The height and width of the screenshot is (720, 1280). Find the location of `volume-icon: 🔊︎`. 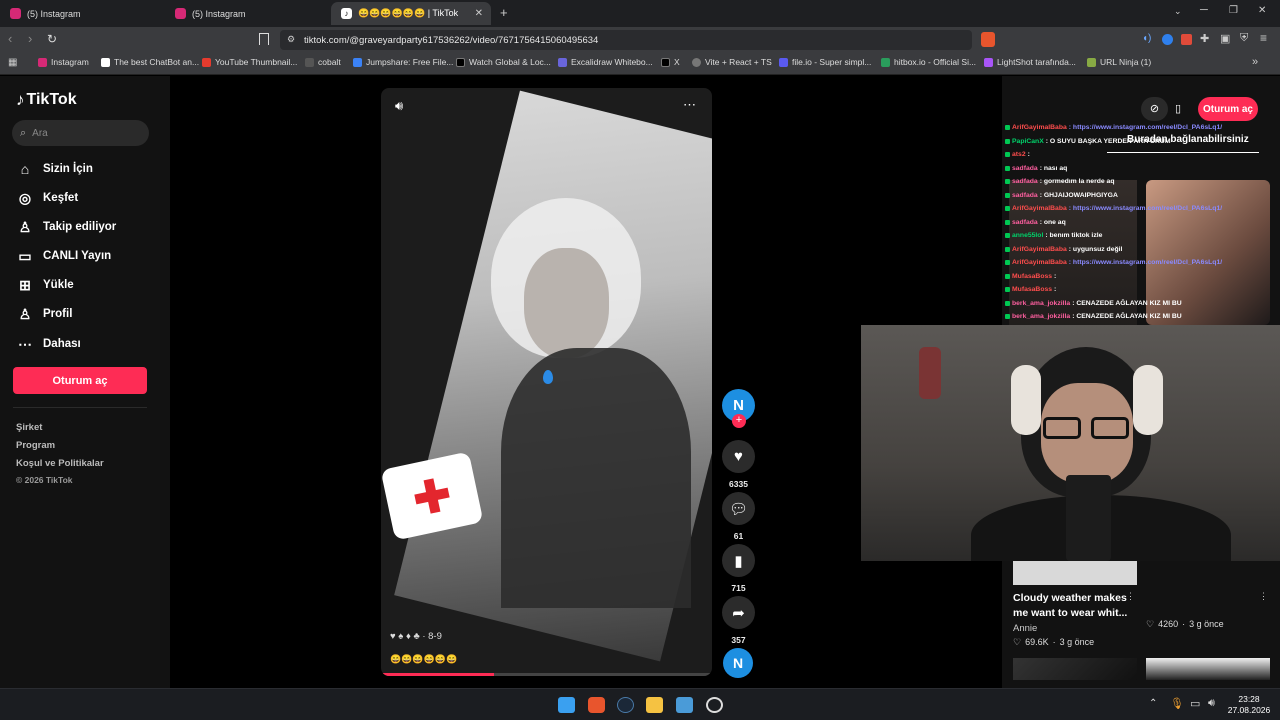

volume-icon: 🔊︎ is located at coordinates (399, 106).